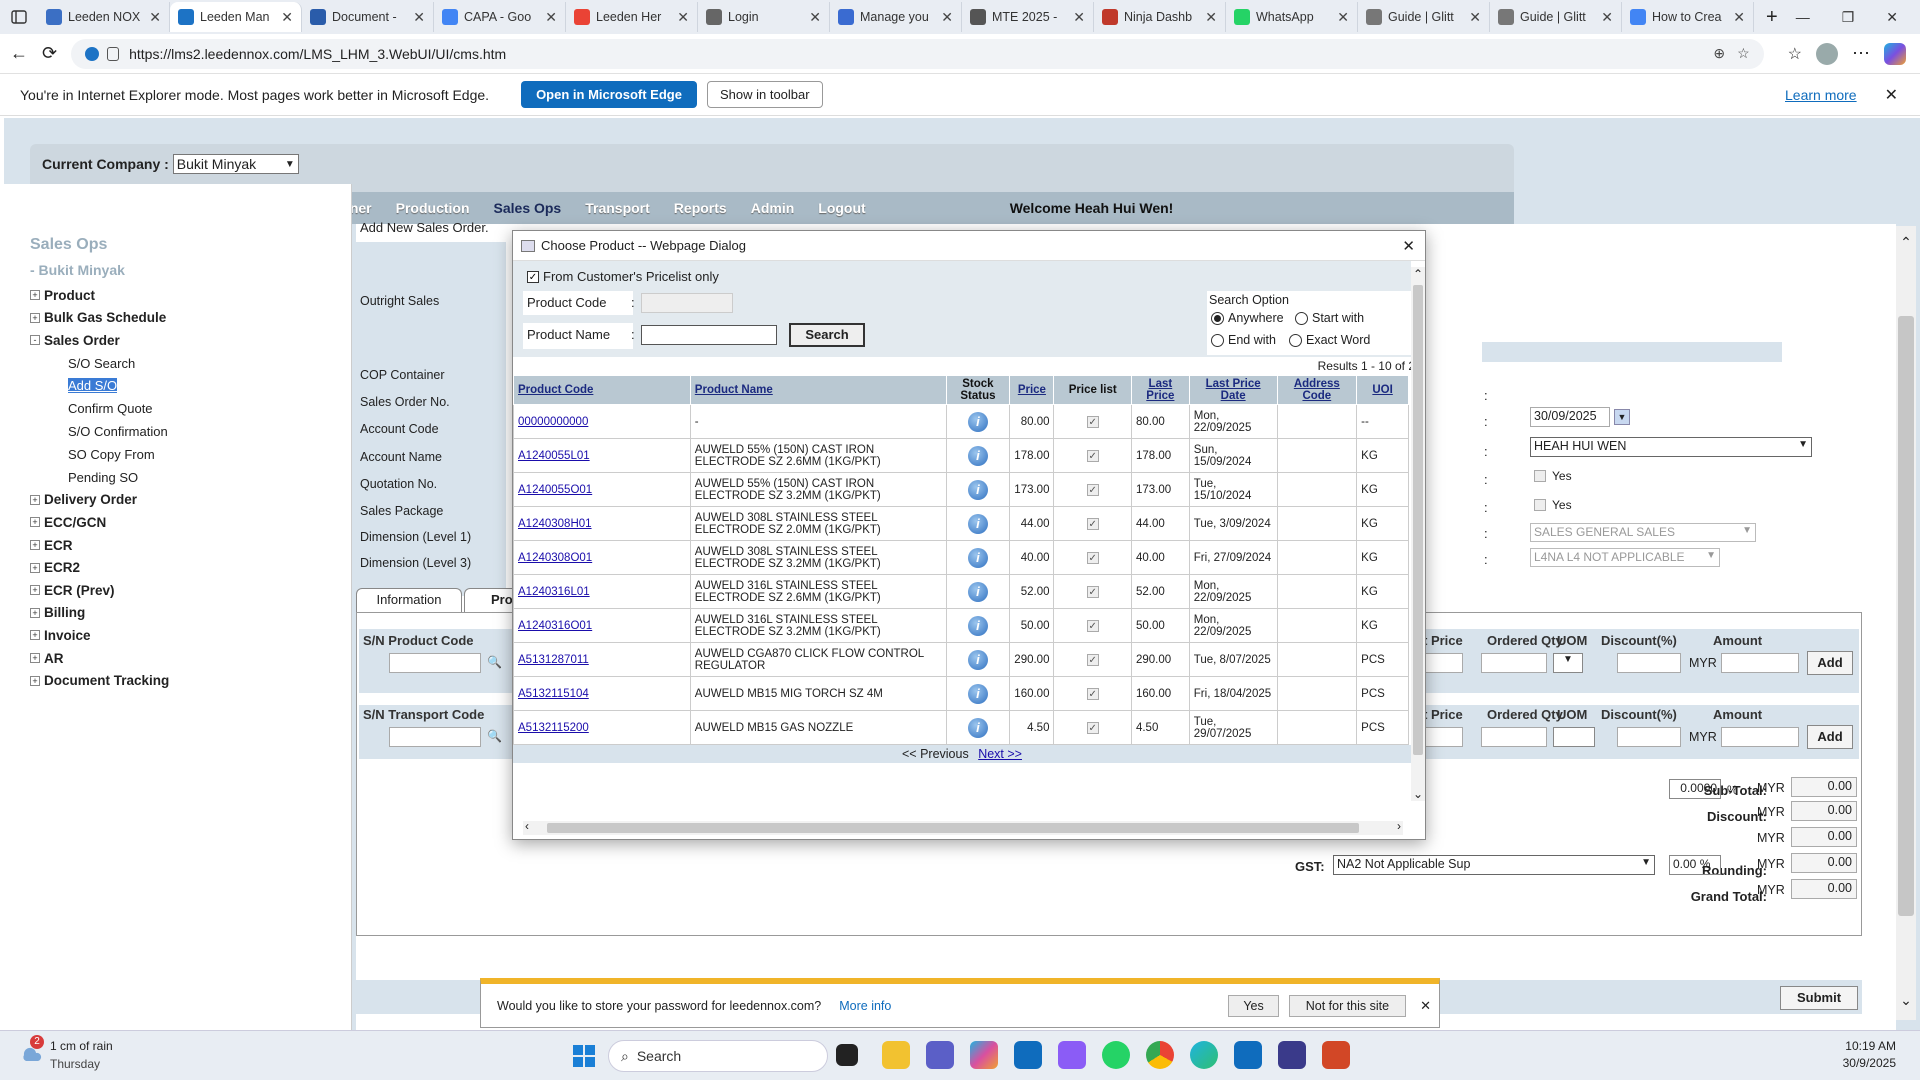 This screenshot has width=1920, height=1080. What do you see at coordinates (533, 276) in the screenshot?
I see `pricelist-only-checkbox: ✓` at bounding box center [533, 276].